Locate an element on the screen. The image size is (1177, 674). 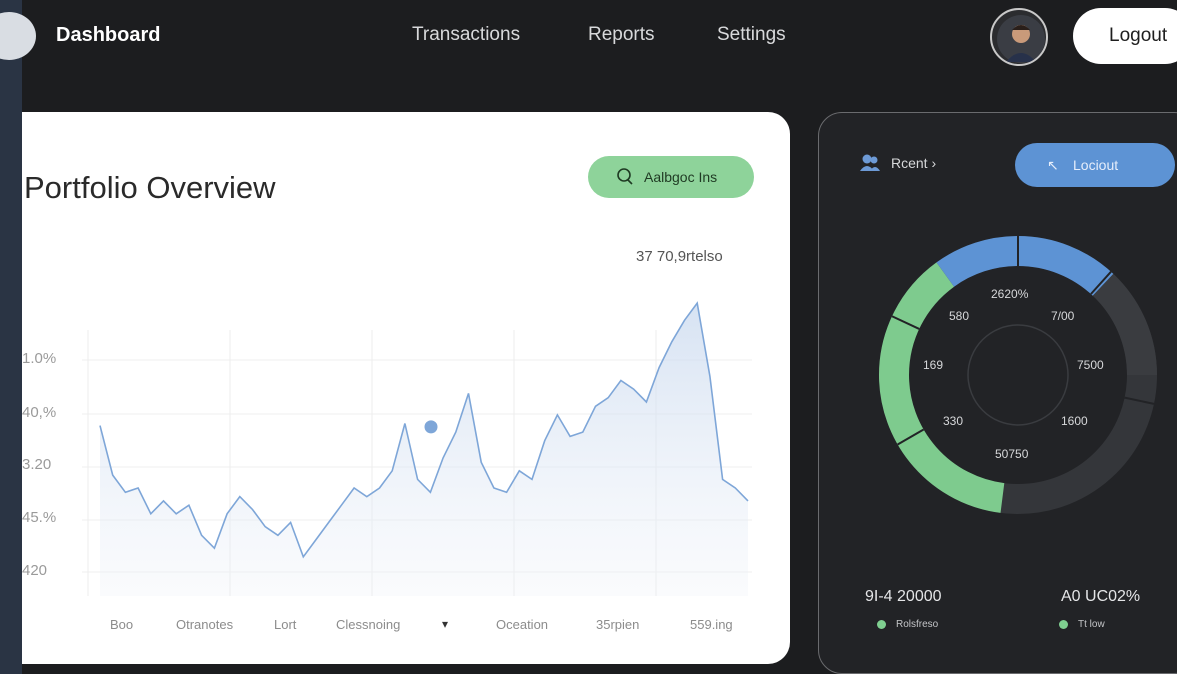
donut-label: 2620% is located at coordinates (1010, 294).